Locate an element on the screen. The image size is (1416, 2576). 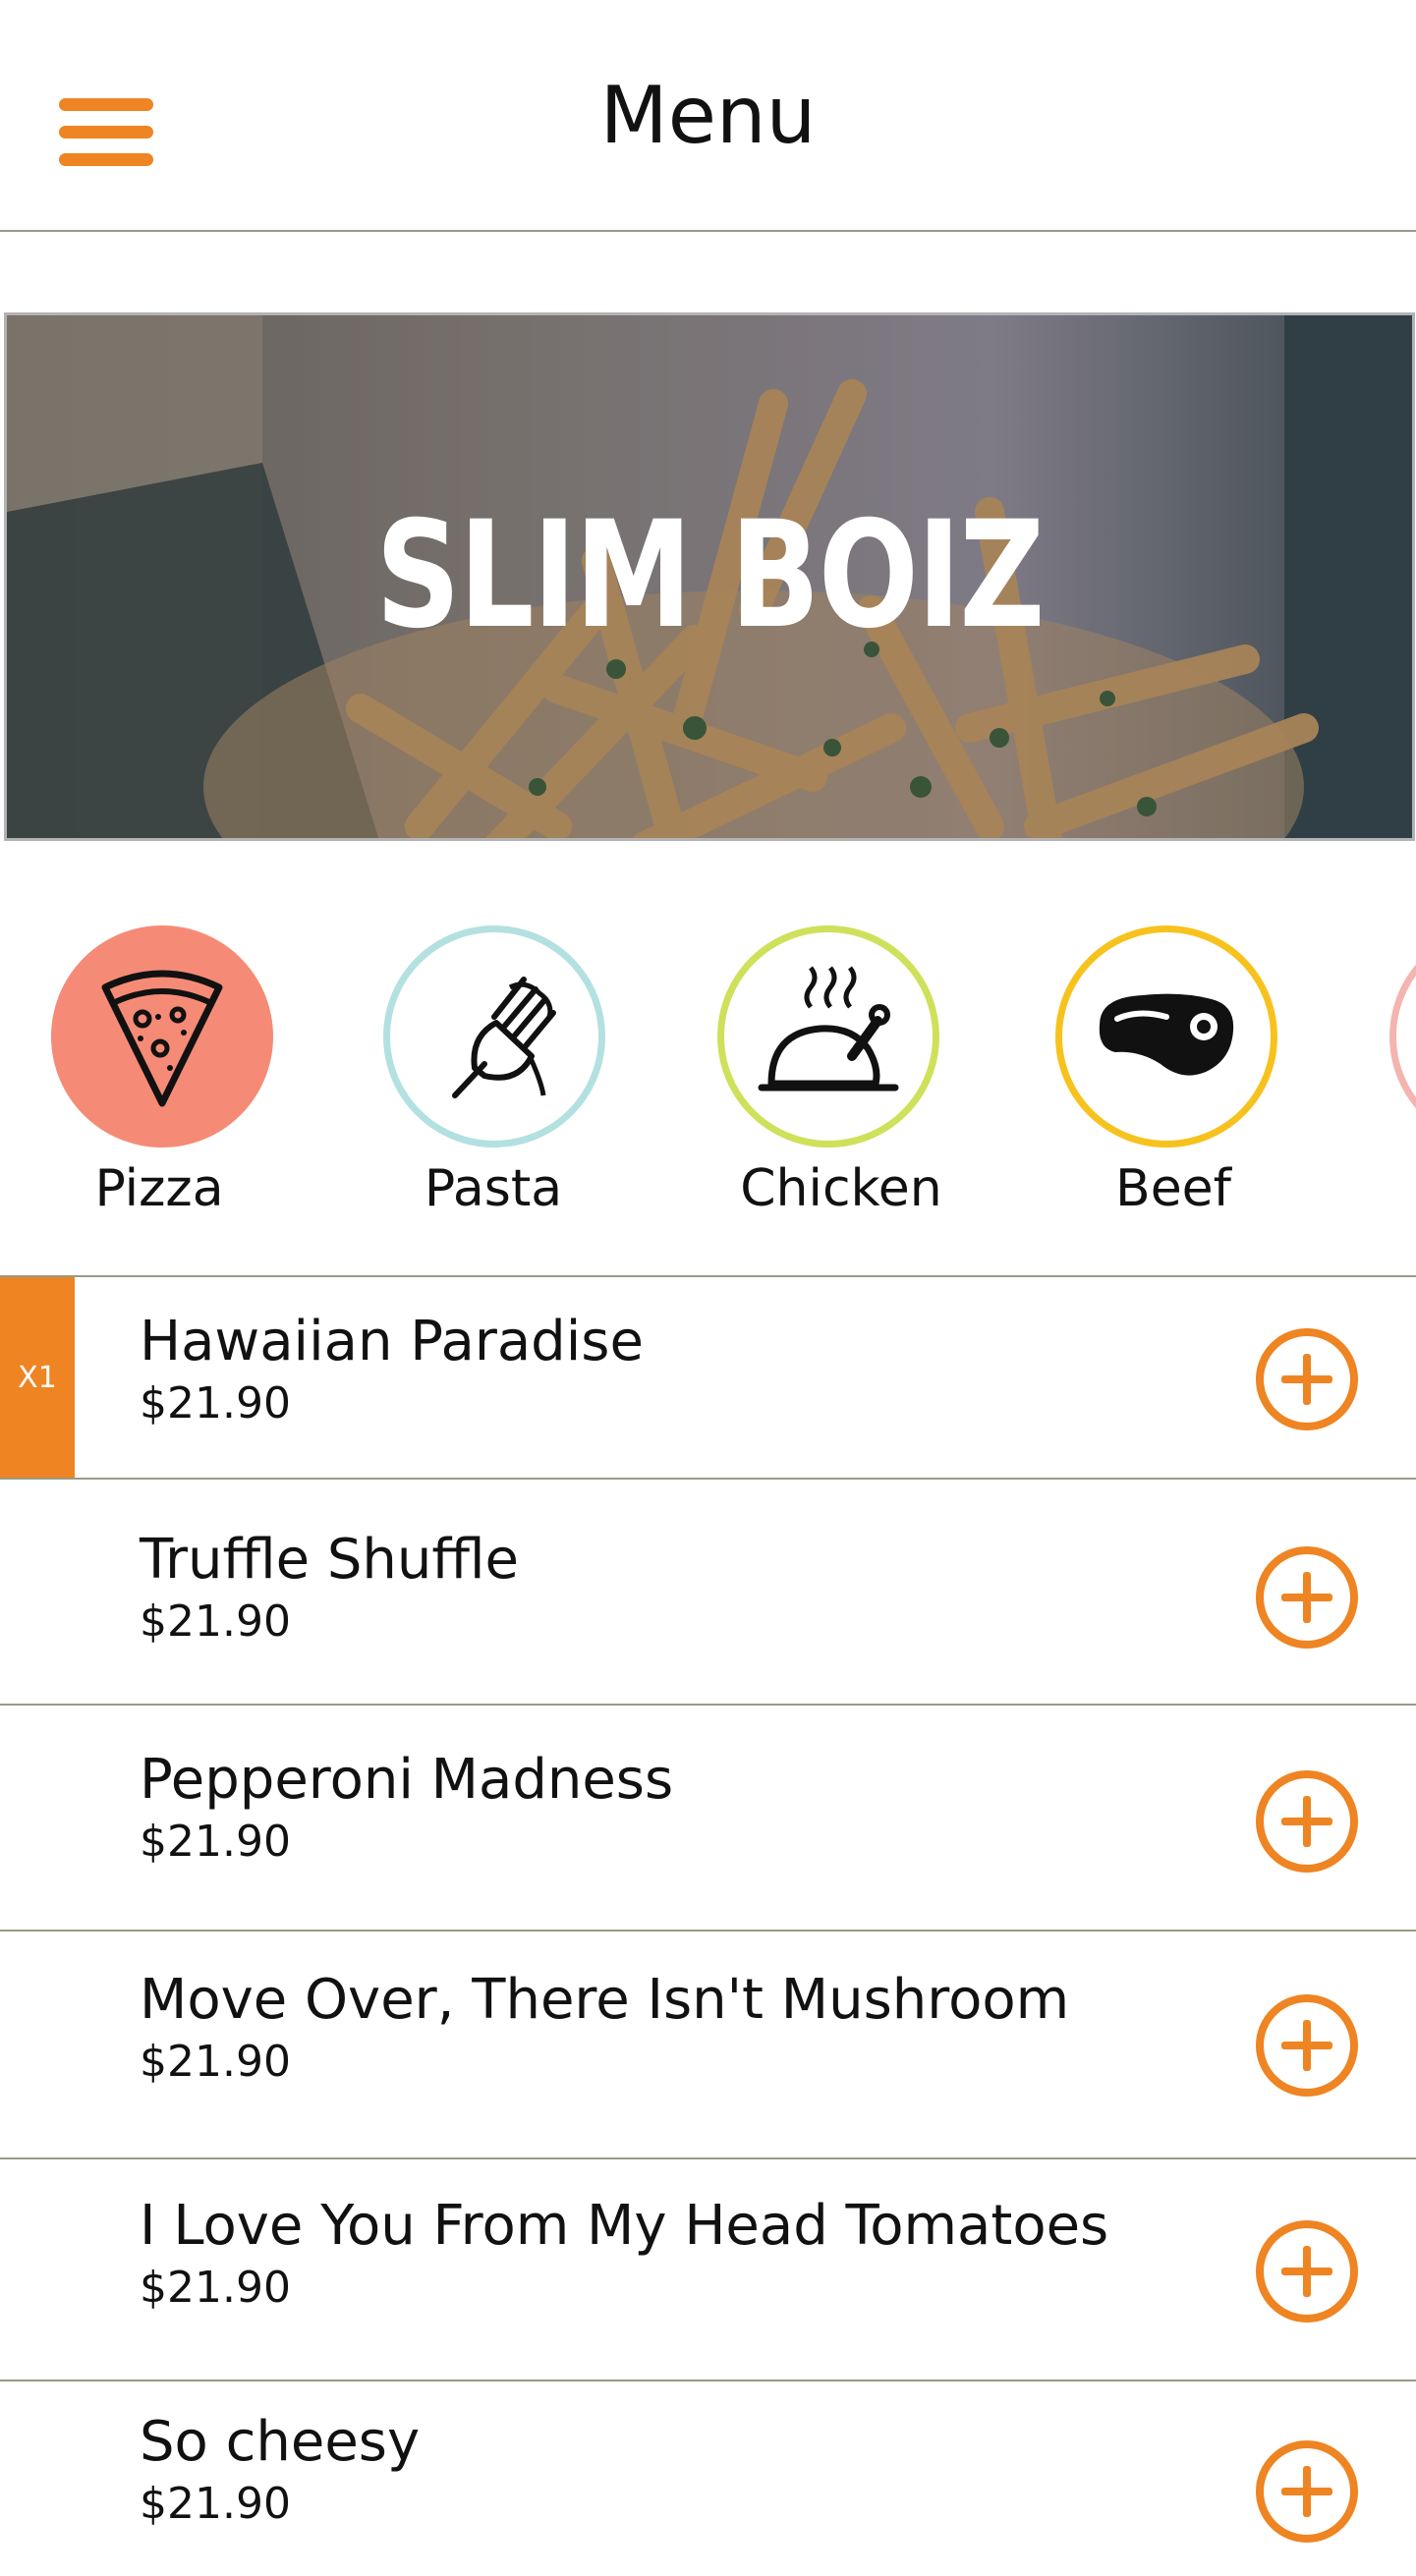
item-name: Hawaiian Paradise is located at coordinates (392, 1341).